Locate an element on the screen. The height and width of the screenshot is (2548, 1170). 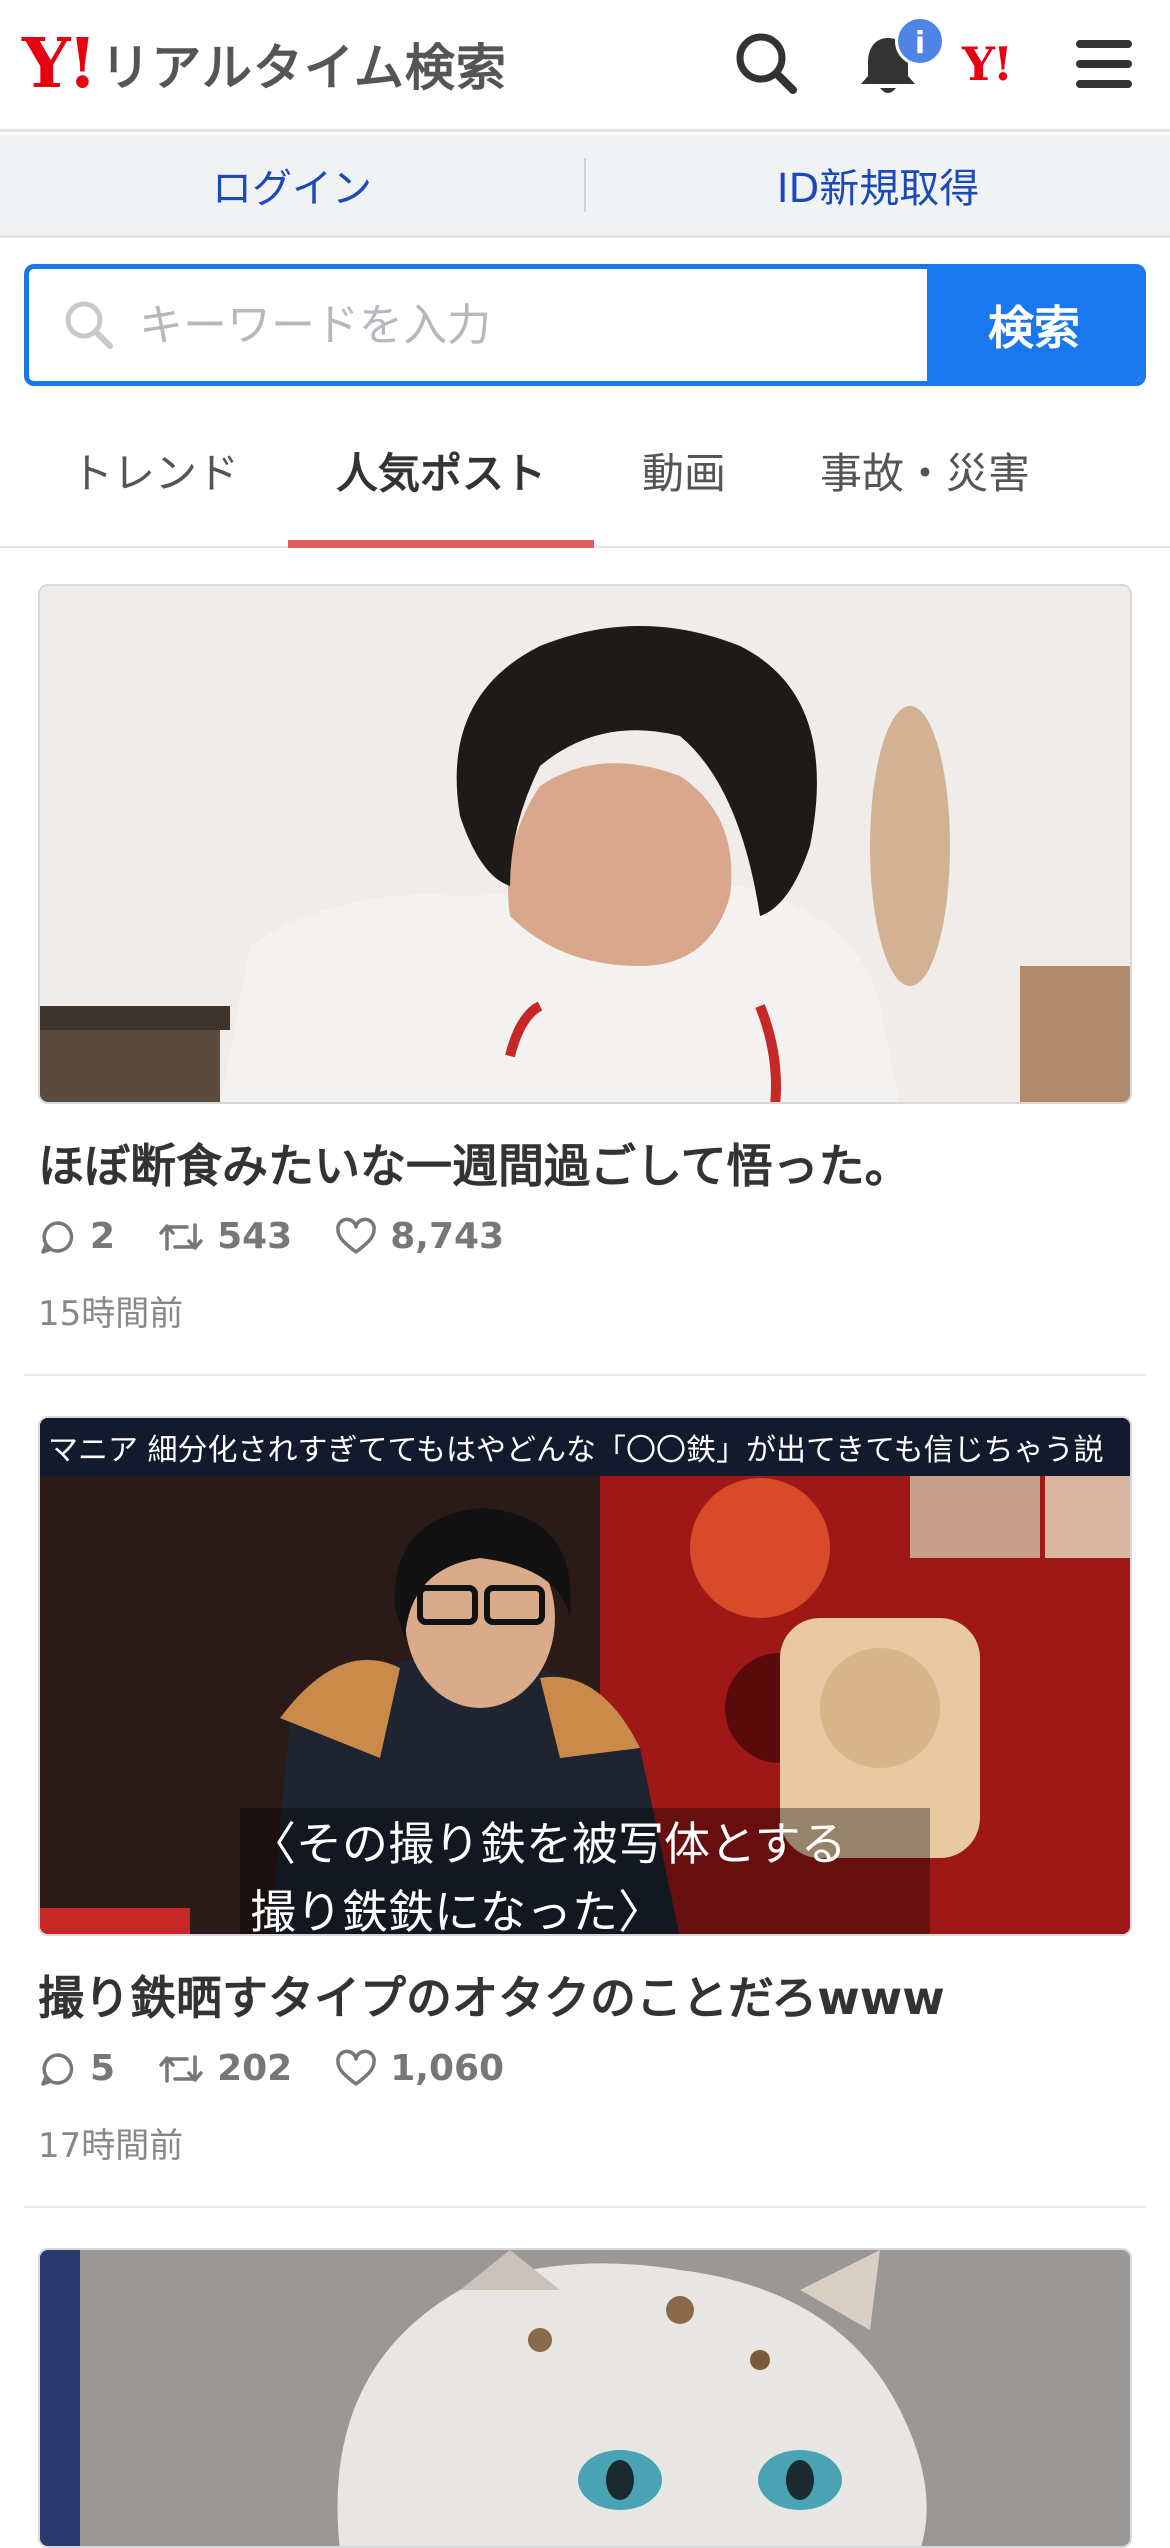
notification-badge: i is located at coordinates (920, 41).